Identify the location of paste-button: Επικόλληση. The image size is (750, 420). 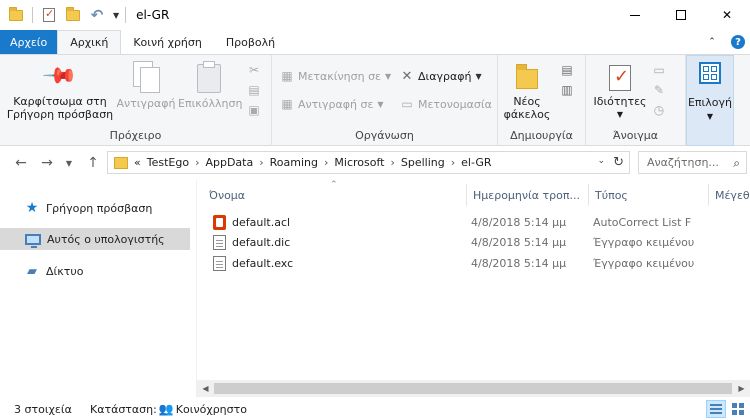
(210, 85).